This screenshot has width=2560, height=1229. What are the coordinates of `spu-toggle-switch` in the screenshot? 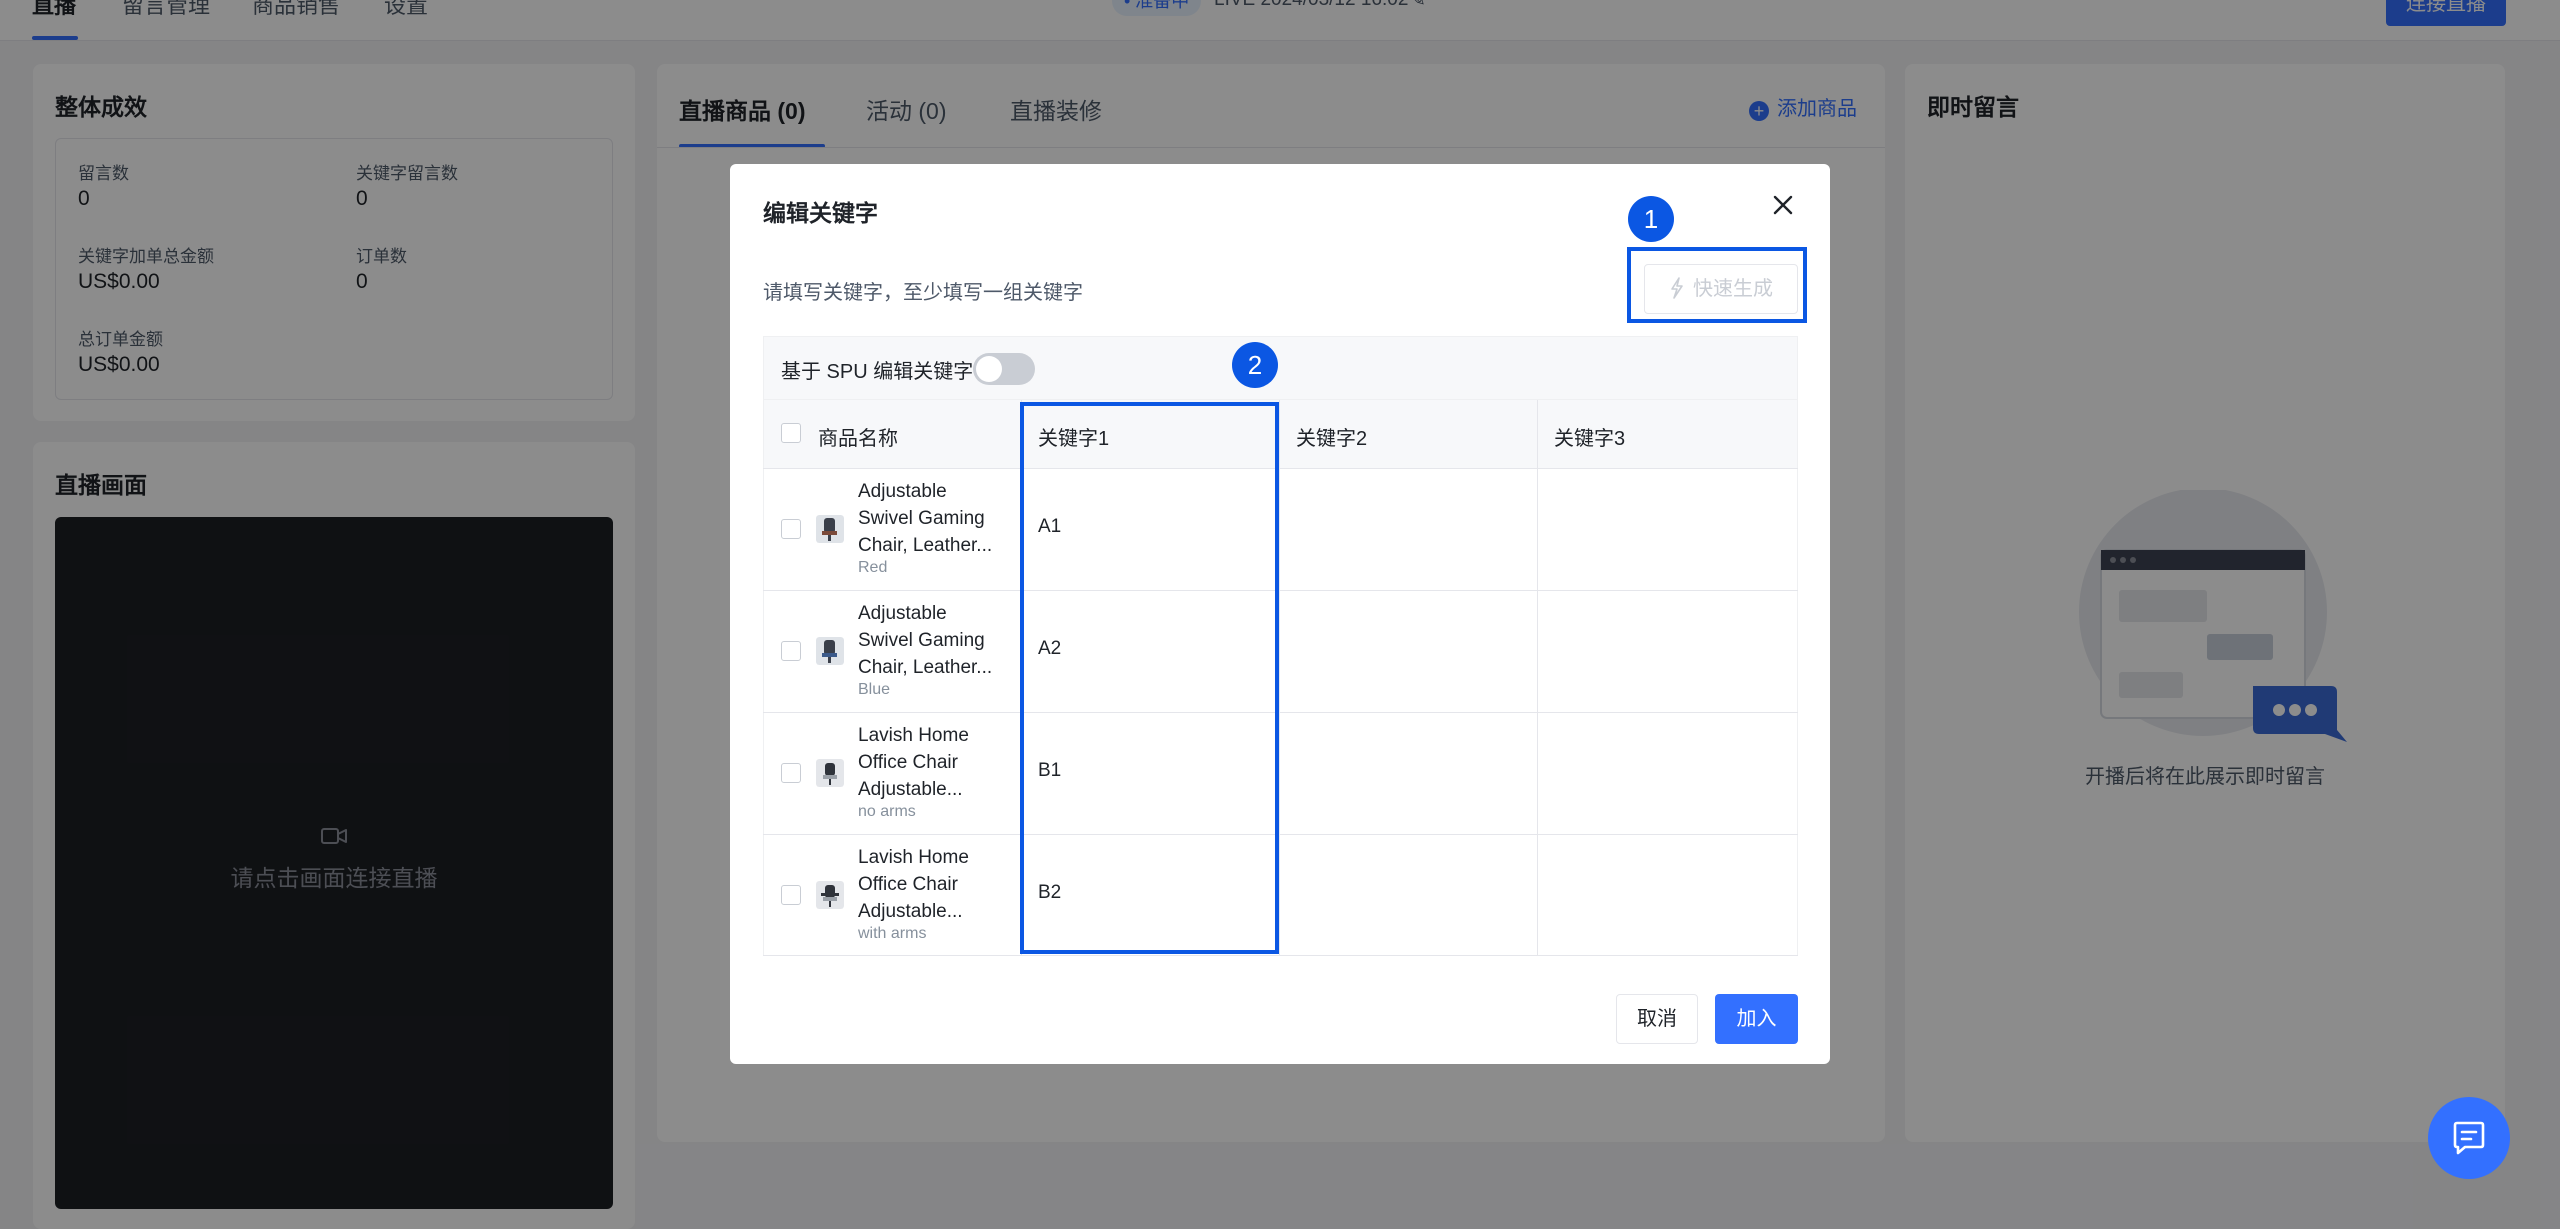 It's located at (1004, 369).